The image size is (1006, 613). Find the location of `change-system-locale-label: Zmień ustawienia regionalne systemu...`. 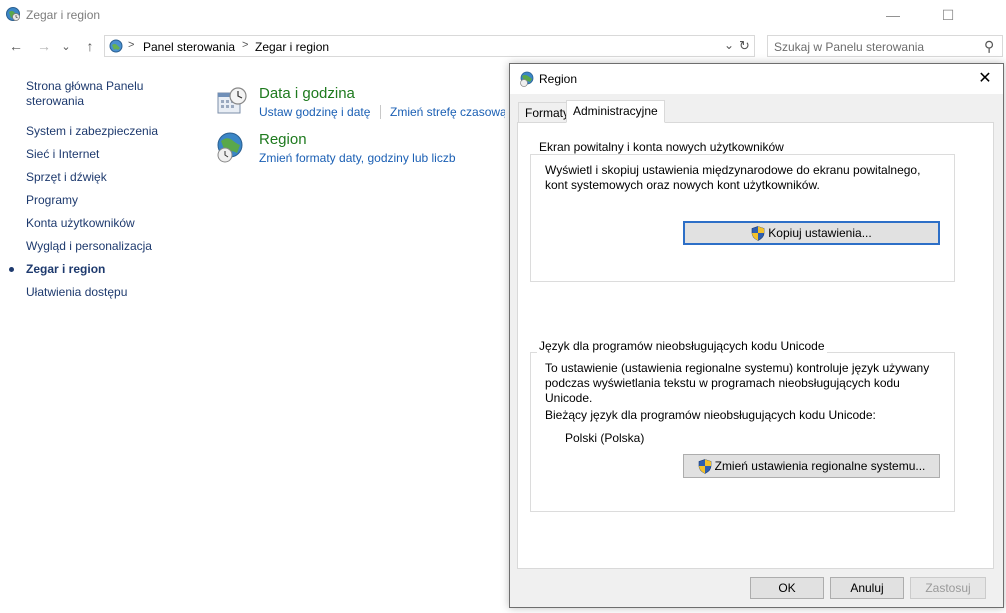

change-system-locale-label: Zmień ustawienia regionalne systemu... is located at coordinates (820, 466).